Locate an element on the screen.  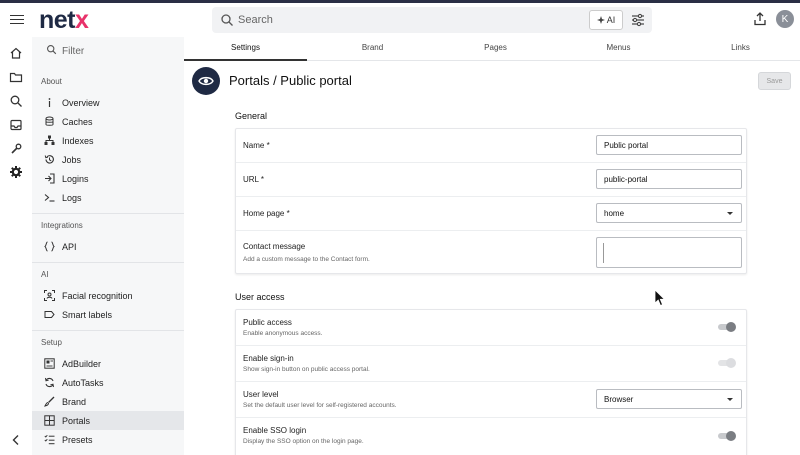
tab-links: Links is located at coordinates (739, 49).